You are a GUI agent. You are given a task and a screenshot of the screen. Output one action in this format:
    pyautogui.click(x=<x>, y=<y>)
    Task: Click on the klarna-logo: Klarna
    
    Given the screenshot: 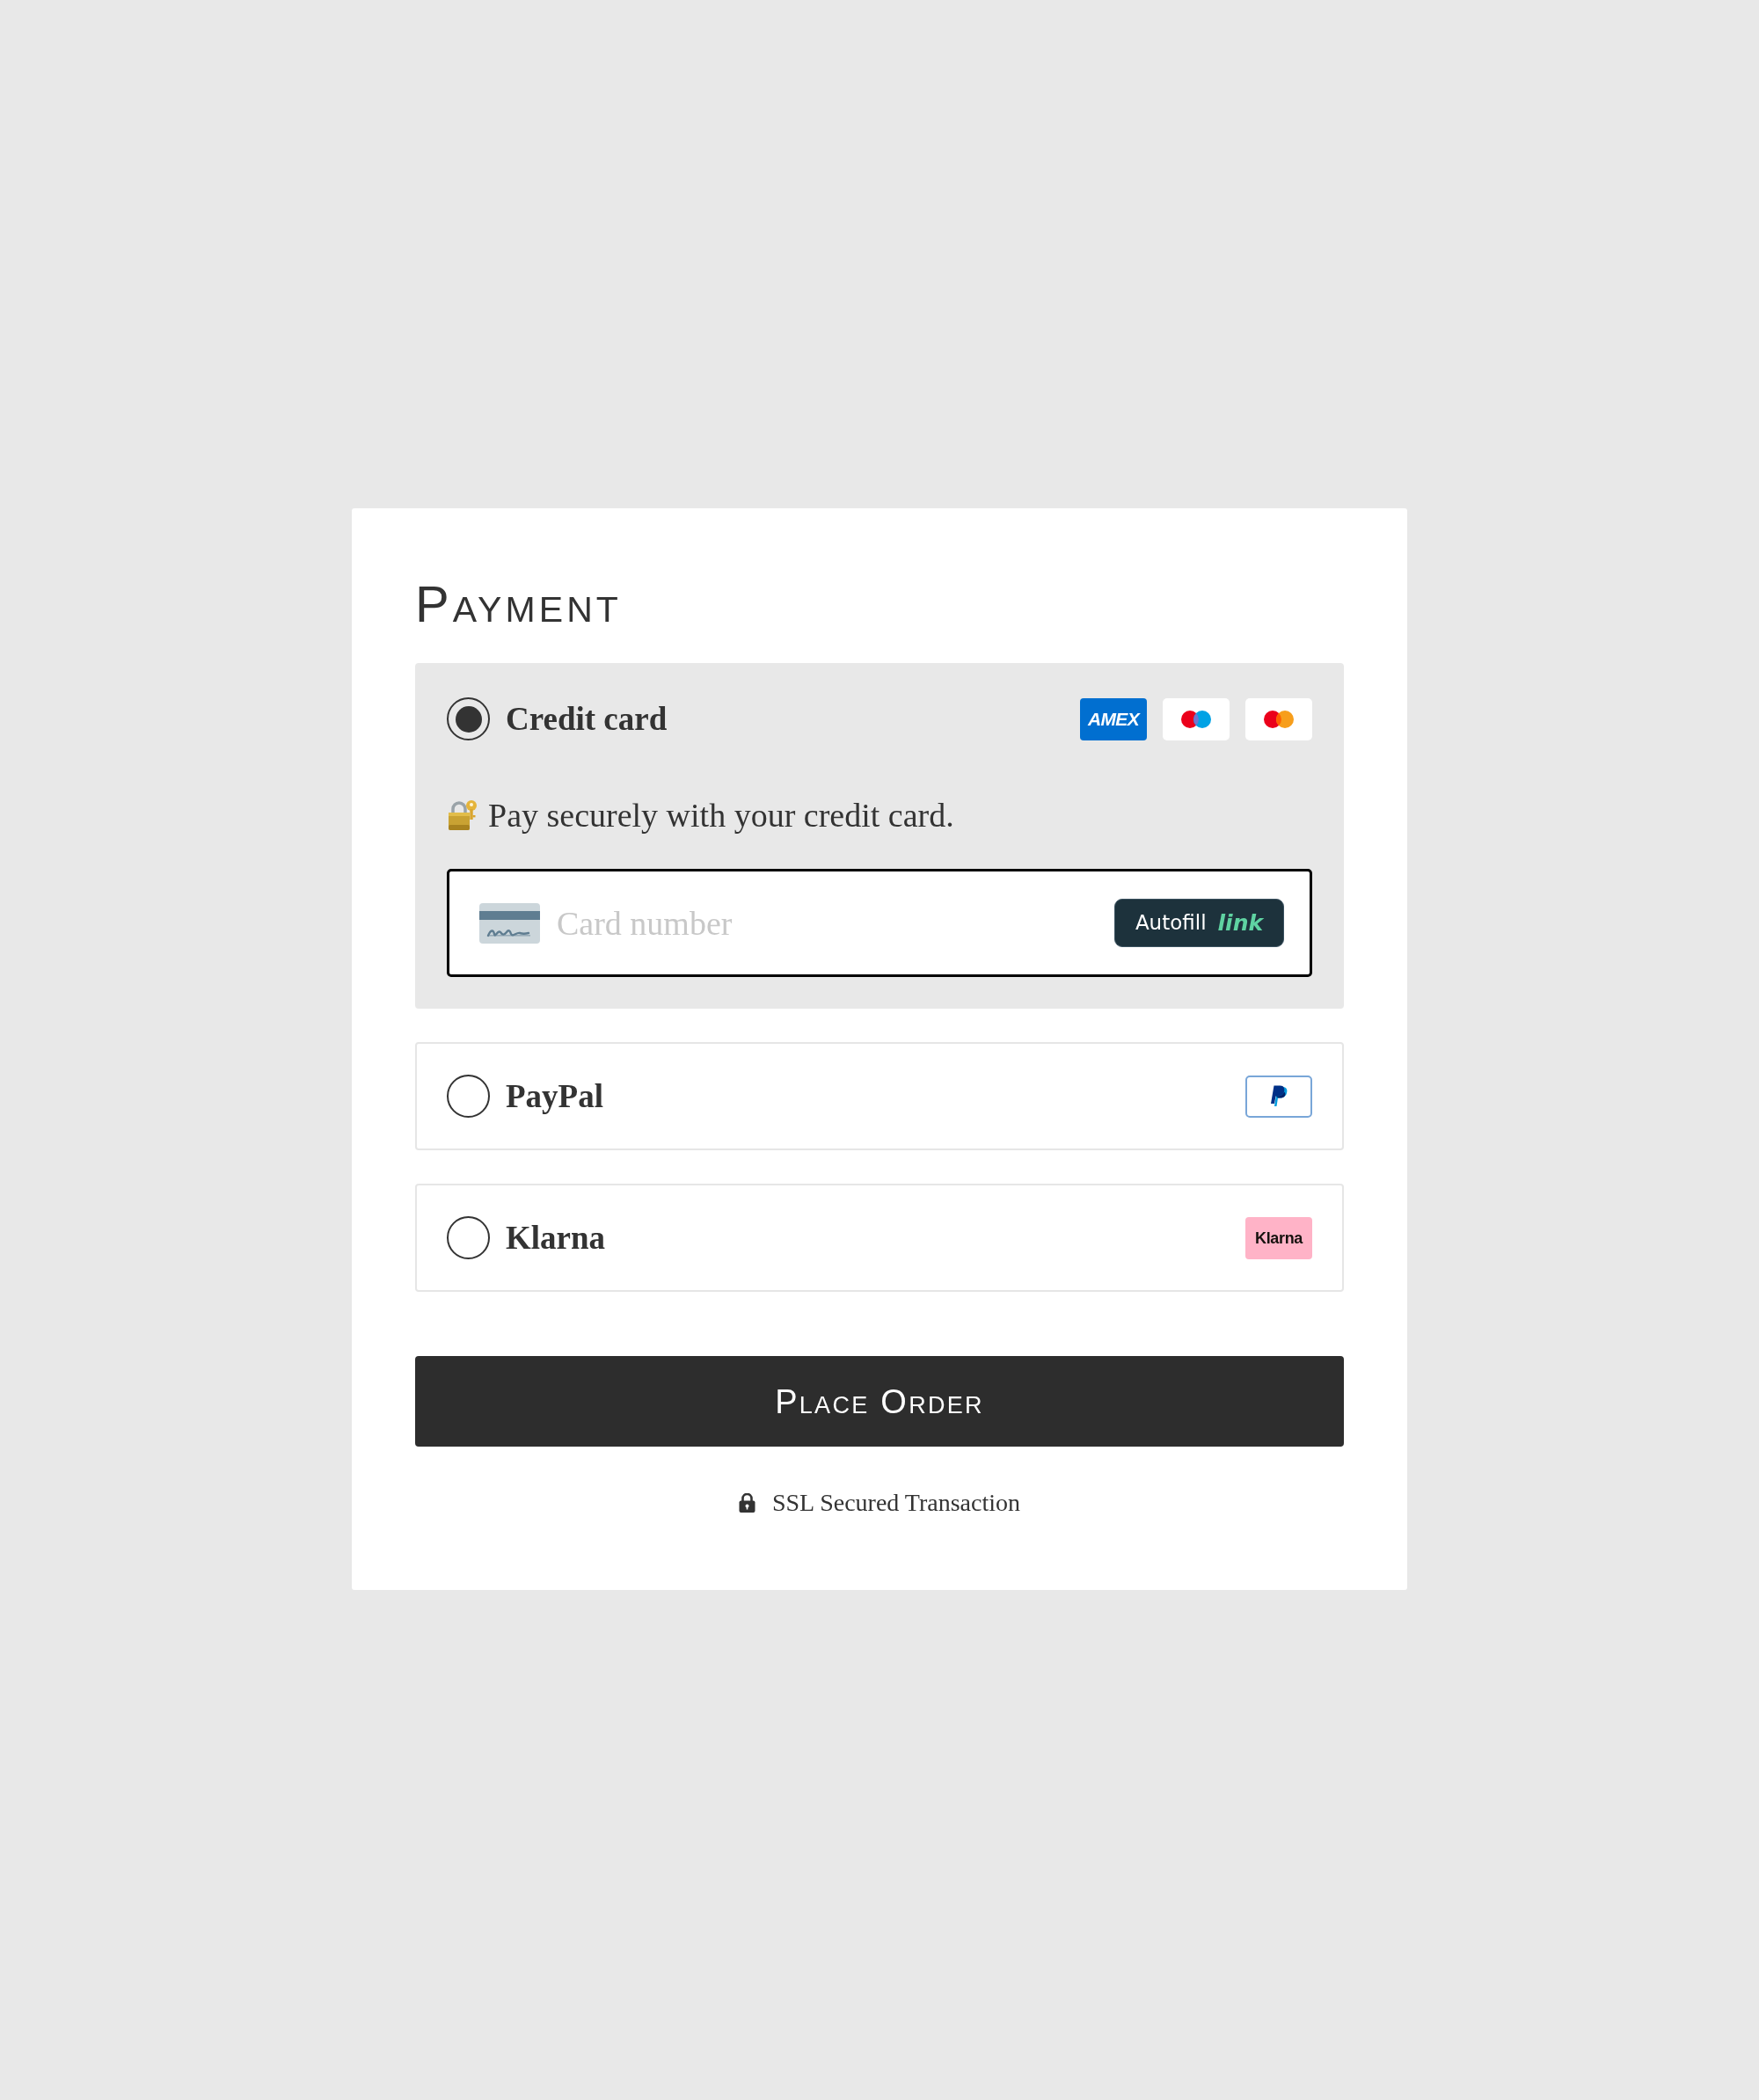 What is the action you would take?
    pyautogui.click(x=1278, y=1237)
    